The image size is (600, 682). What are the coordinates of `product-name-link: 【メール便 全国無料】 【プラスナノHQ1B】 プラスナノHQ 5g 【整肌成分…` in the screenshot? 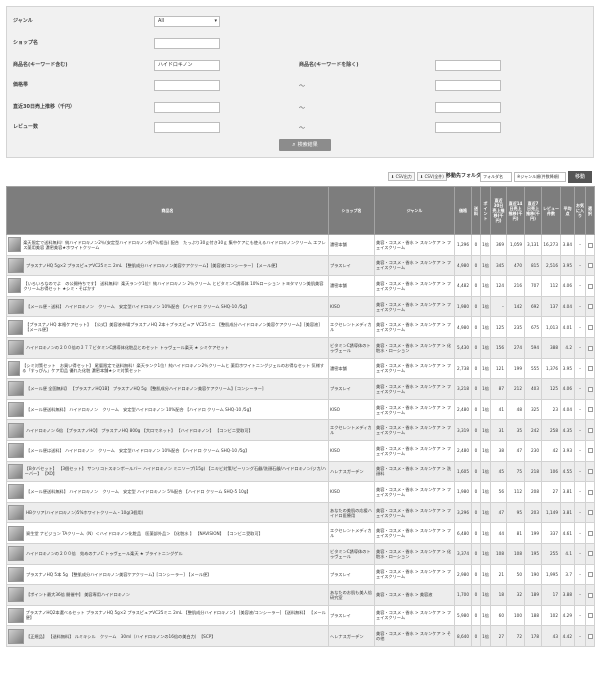 It's located at (145, 388).